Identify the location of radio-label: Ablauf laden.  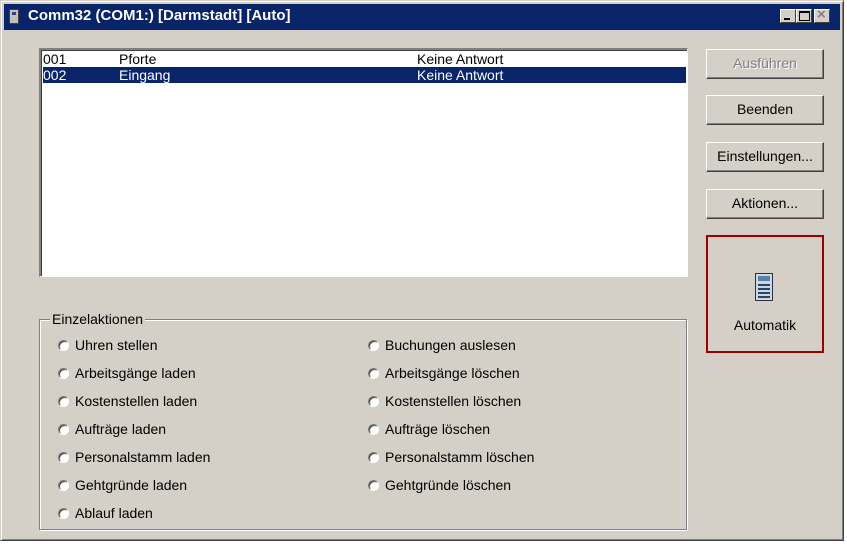
(114, 513).